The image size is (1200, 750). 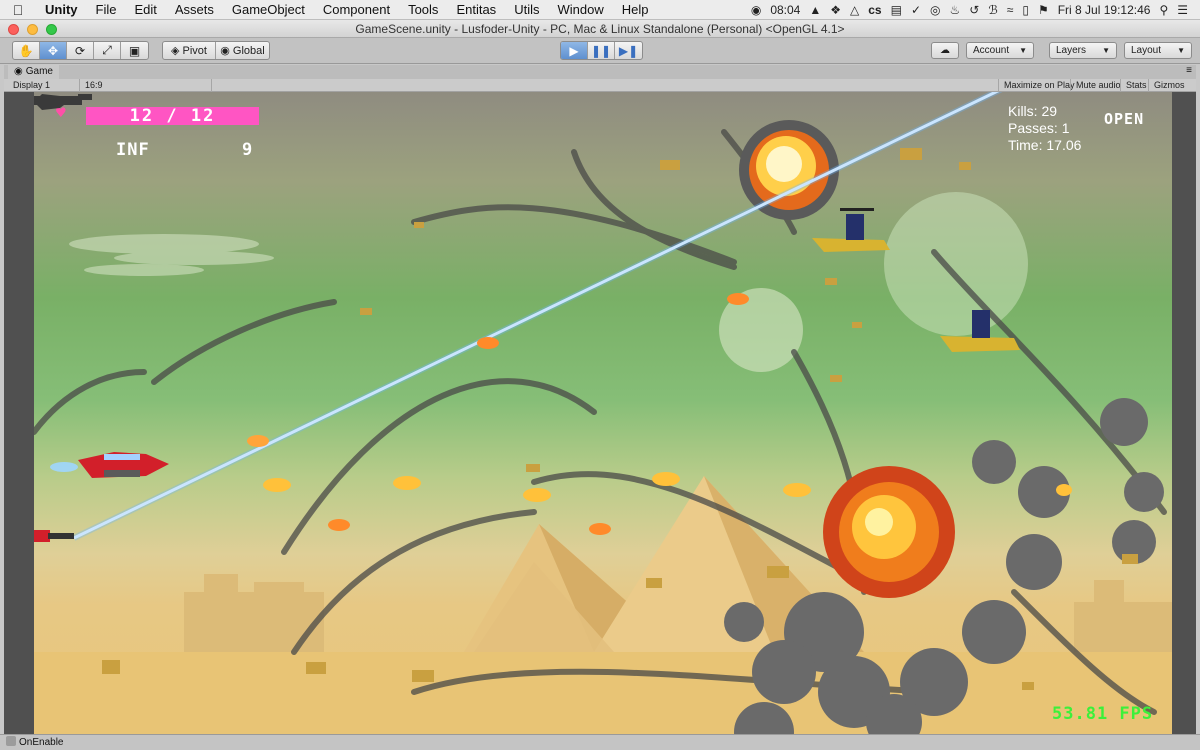 I want to click on player-ship, so click(x=109, y=465).